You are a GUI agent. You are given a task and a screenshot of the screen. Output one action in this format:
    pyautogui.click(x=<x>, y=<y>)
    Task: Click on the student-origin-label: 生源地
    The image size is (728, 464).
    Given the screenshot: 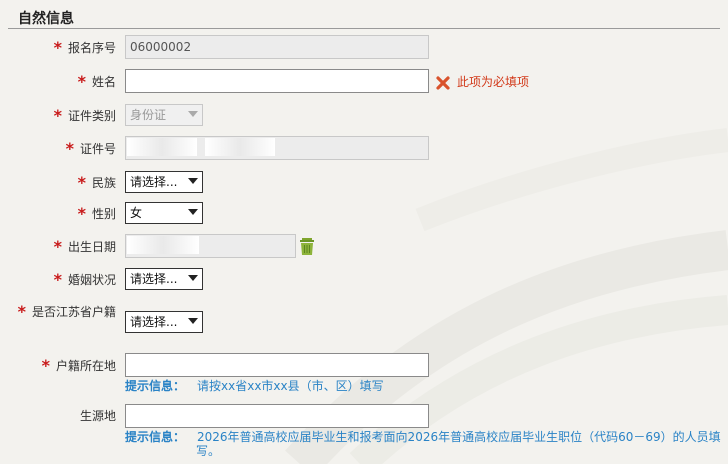 What is the action you would take?
    pyautogui.click(x=97, y=416)
    